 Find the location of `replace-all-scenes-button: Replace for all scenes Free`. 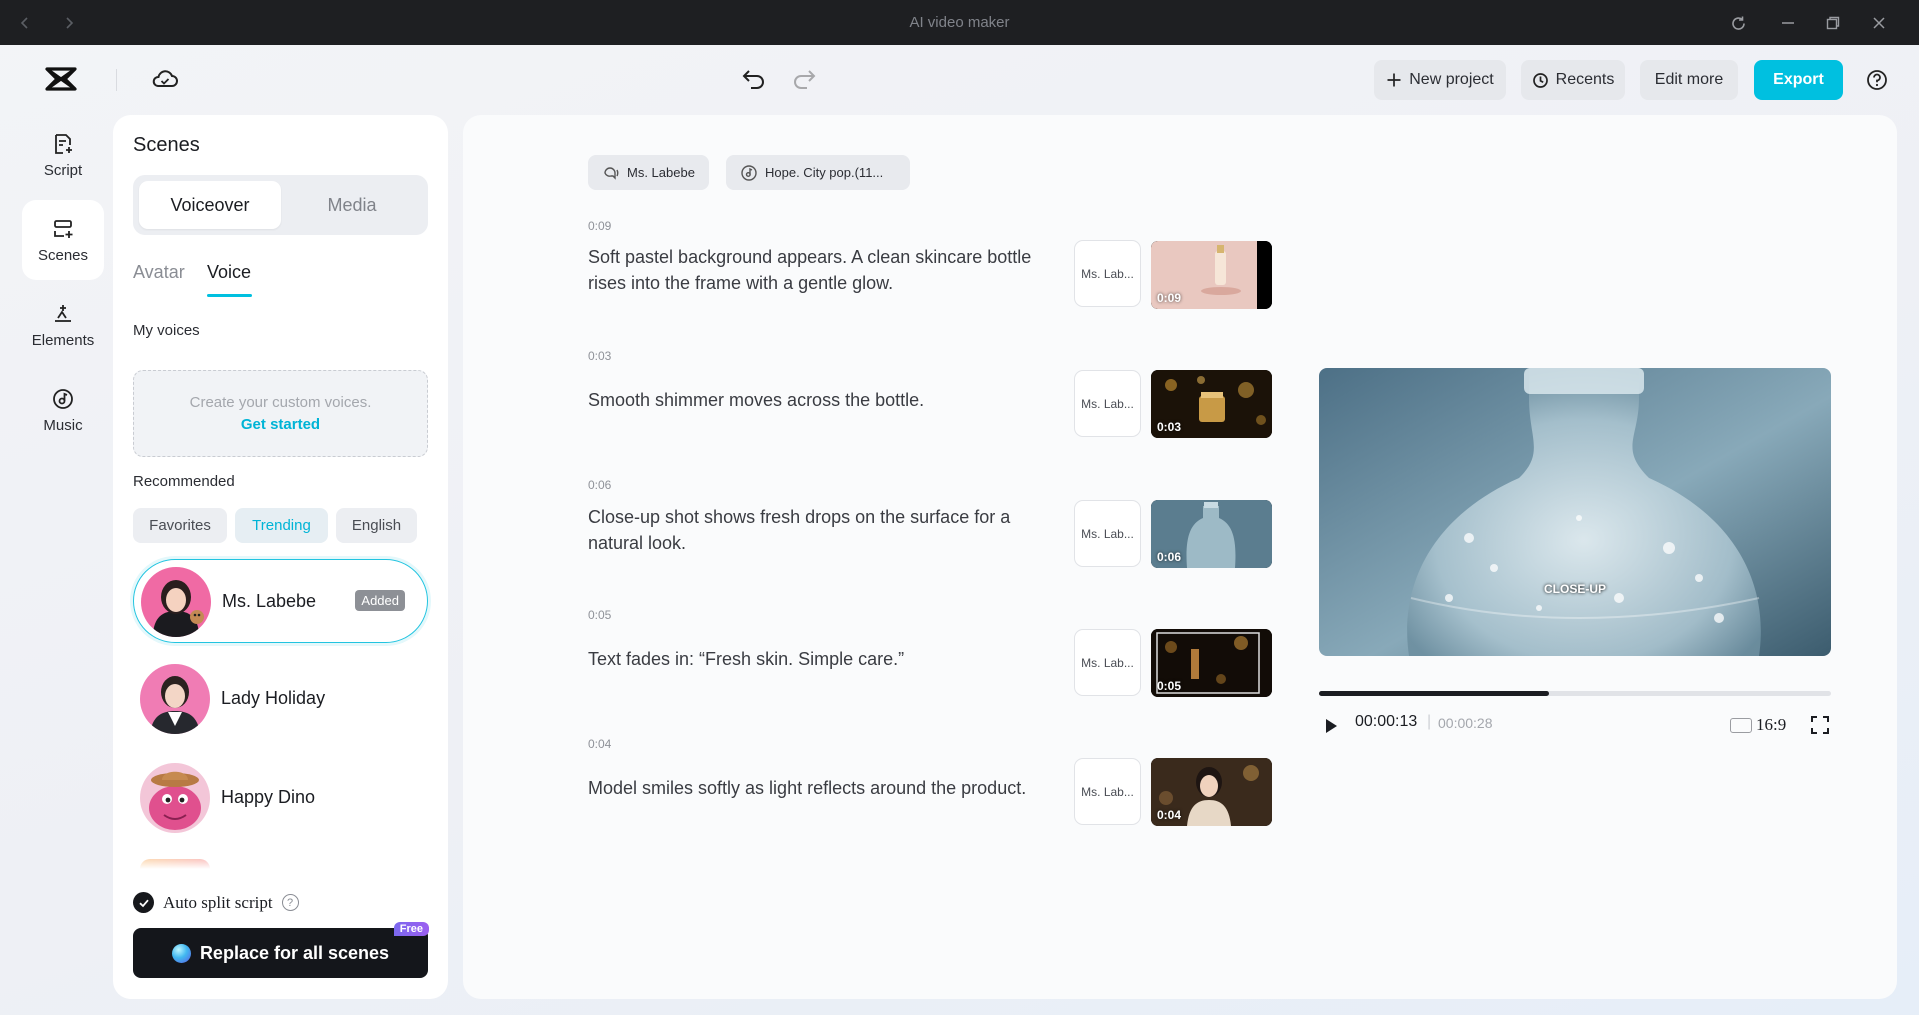

replace-all-scenes-button: Replace for all scenes Free is located at coordinates (281, 950).